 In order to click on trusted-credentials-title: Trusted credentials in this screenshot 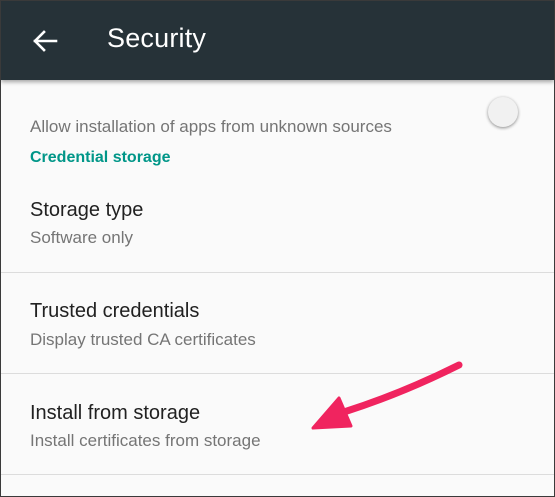, I will do `click(115, 311)`.